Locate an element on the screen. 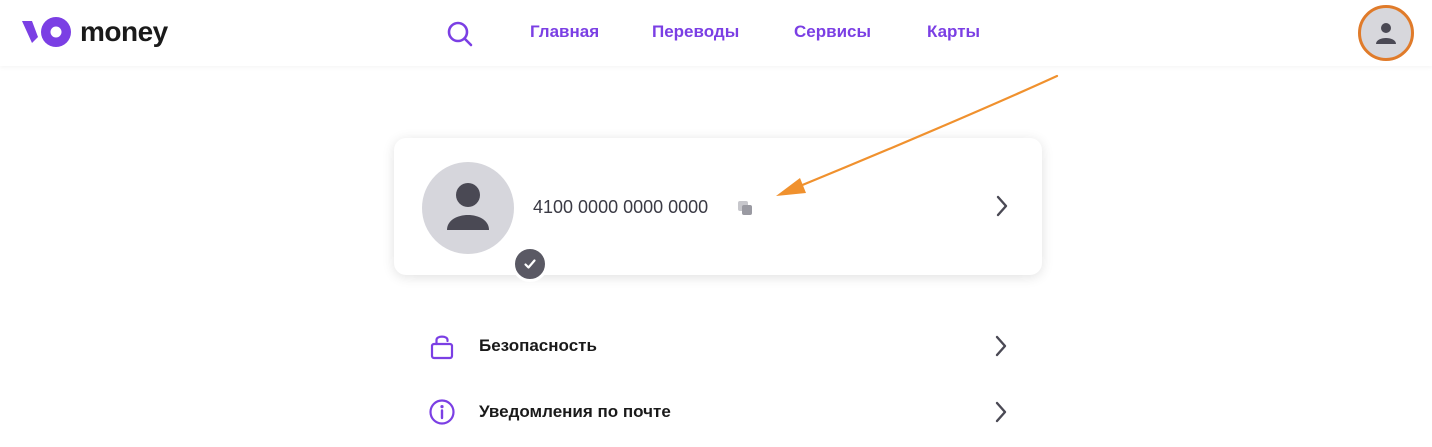 The width and height of the screenshot is (1432, 447). menu-item-label: Безопасность is located at coordinates (538, 345).